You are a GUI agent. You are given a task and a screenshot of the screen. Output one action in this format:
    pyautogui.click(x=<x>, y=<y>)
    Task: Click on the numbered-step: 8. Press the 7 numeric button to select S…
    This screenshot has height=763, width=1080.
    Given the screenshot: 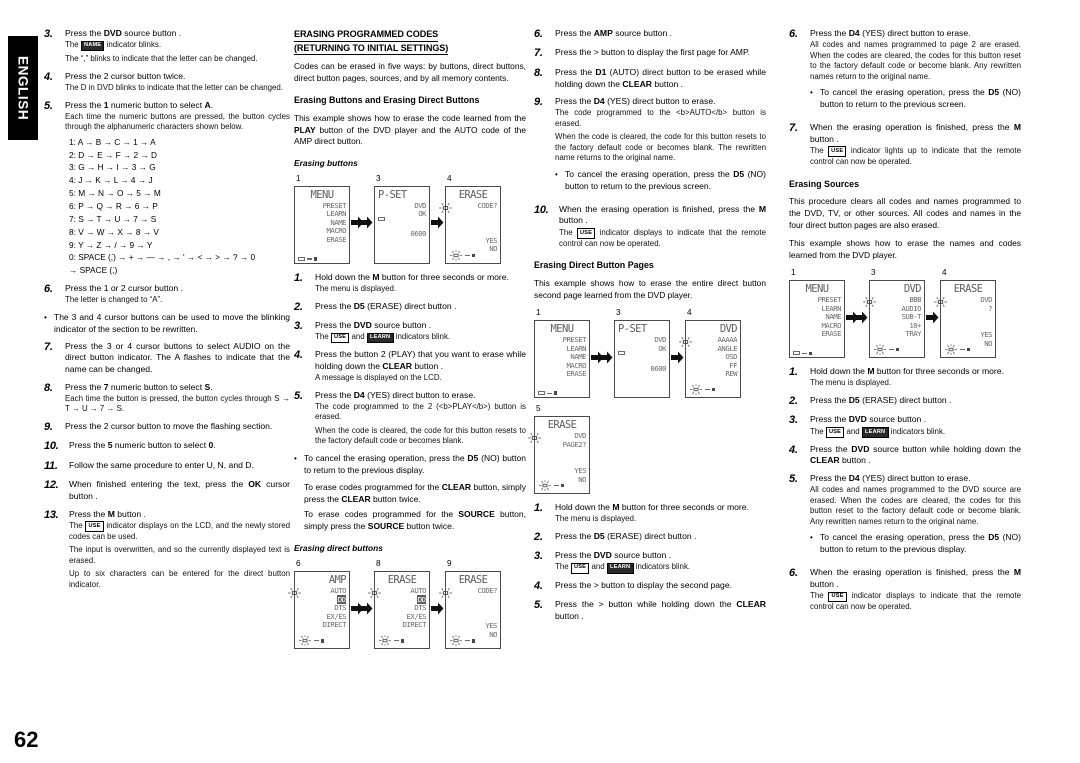 What is the action you would take?
    pyautogui.click(x=167, y=398)
    